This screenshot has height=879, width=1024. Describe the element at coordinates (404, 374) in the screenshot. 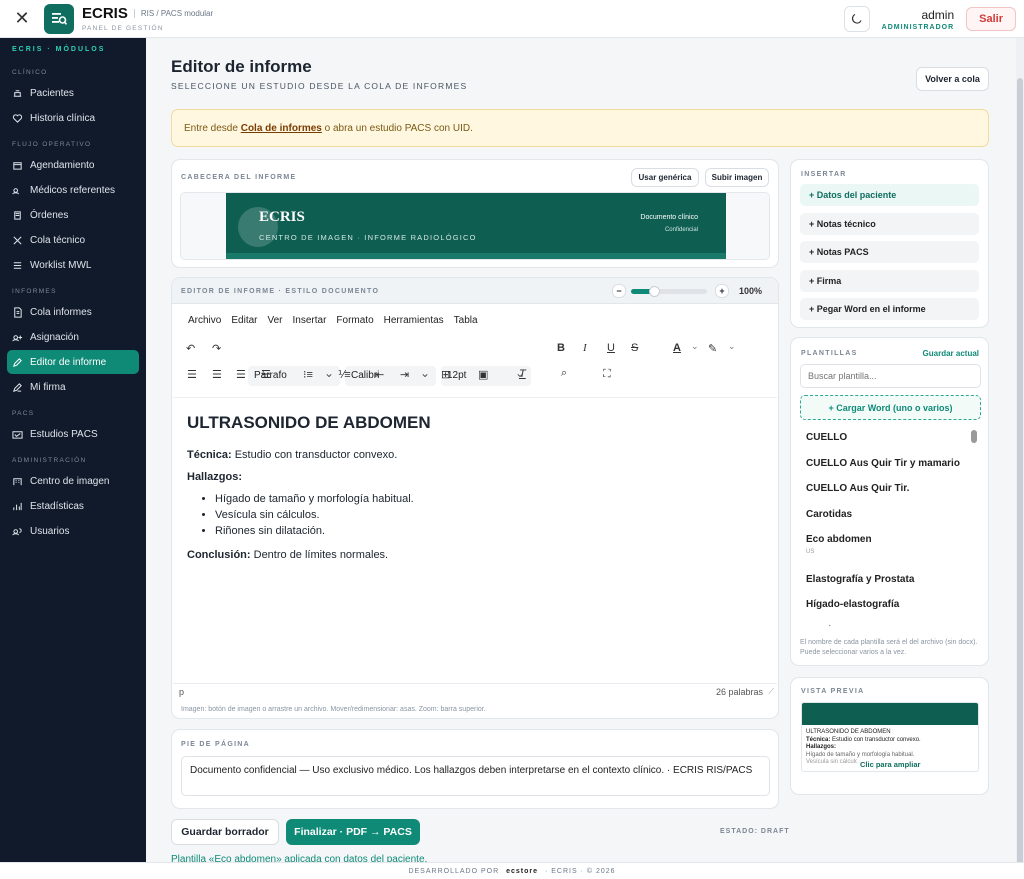

I see `indent-icon: ⇥` at that location.